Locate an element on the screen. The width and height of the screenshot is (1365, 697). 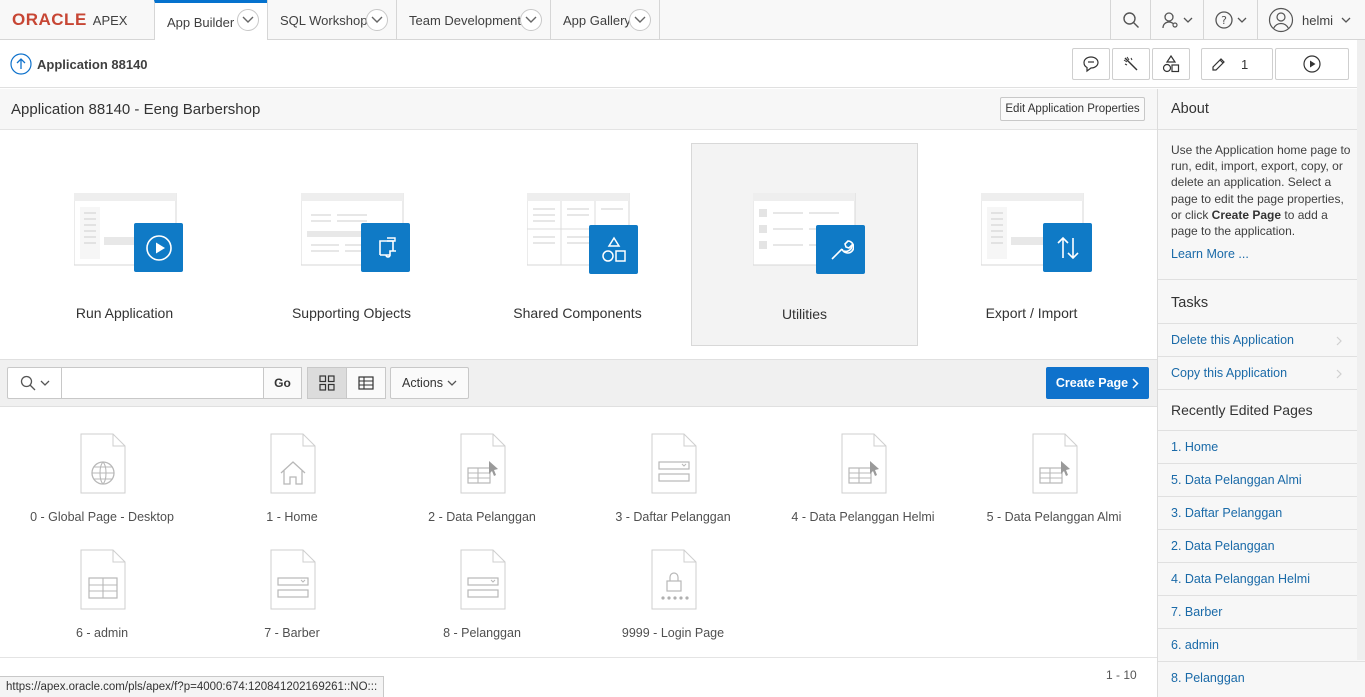
page-item: 5 - Data Pelanggan Almi is located at coordinates (1054, 483).